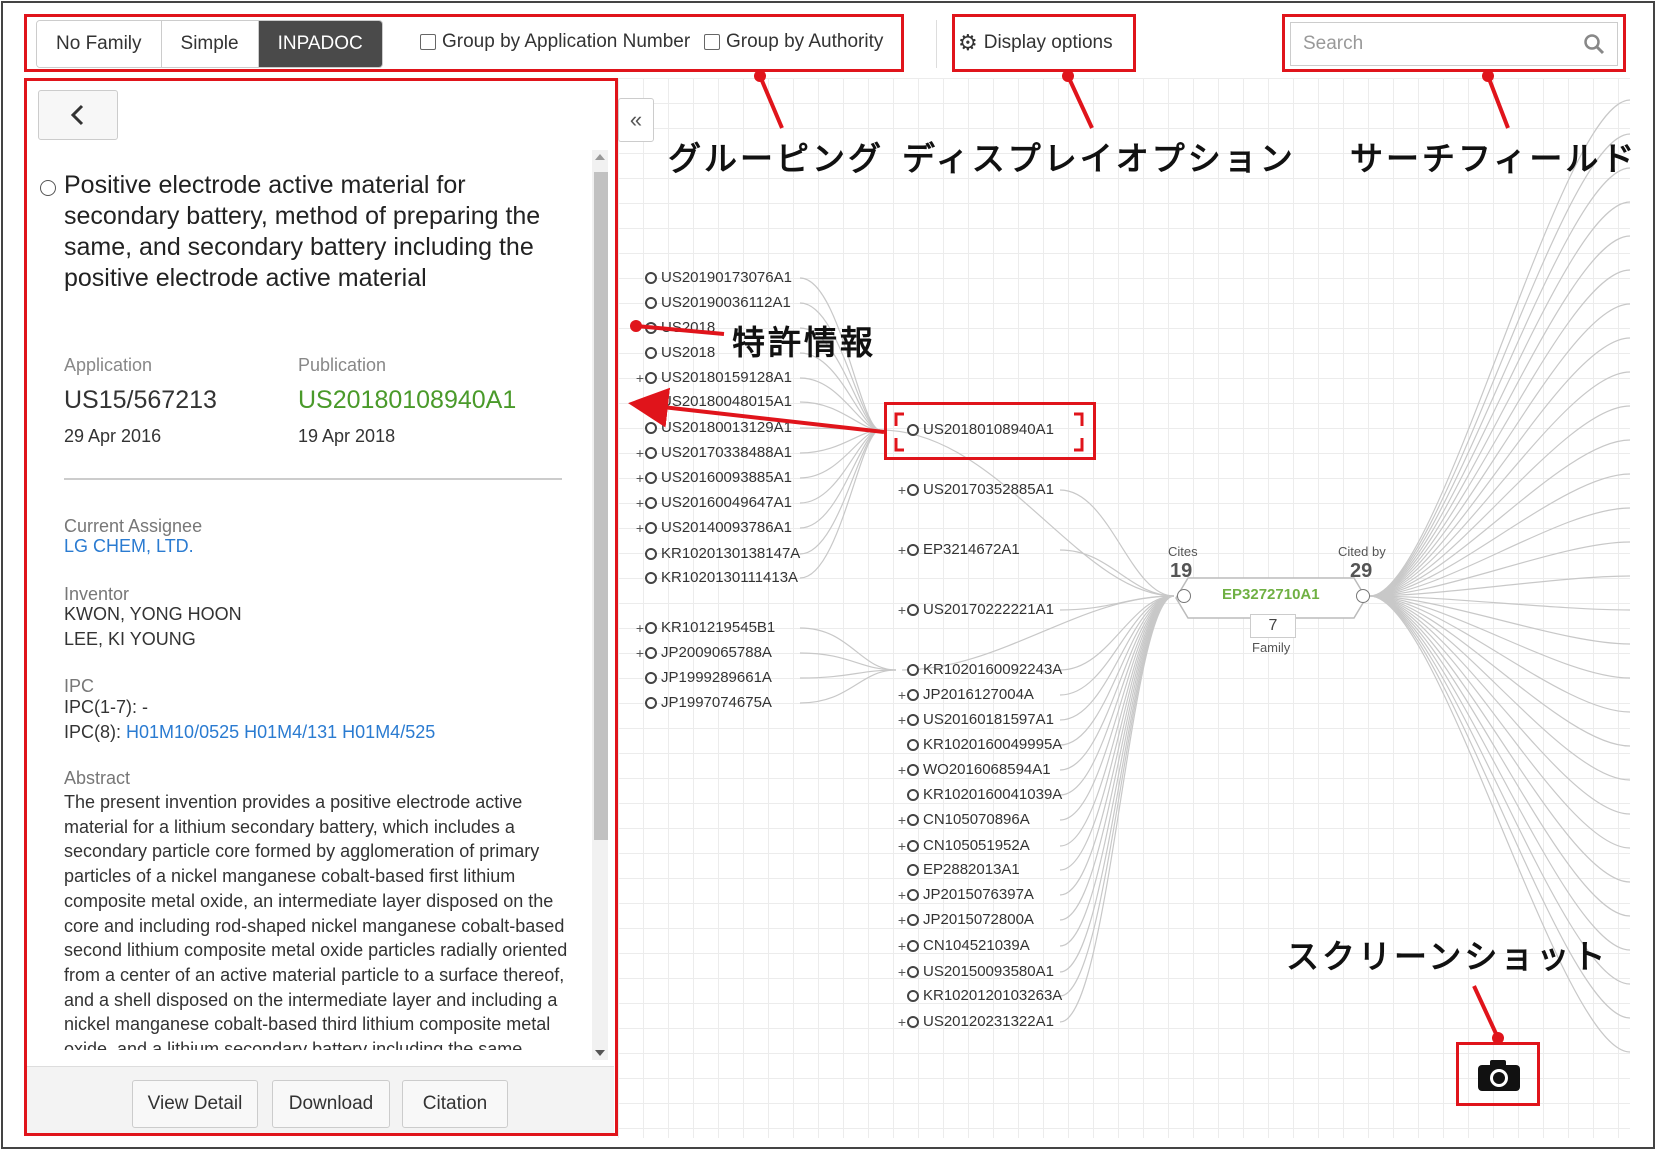 This screenshot has height=1152, width=1658. I want to click on annotation-search-field: サーチフィールド, so click(1494, 158).